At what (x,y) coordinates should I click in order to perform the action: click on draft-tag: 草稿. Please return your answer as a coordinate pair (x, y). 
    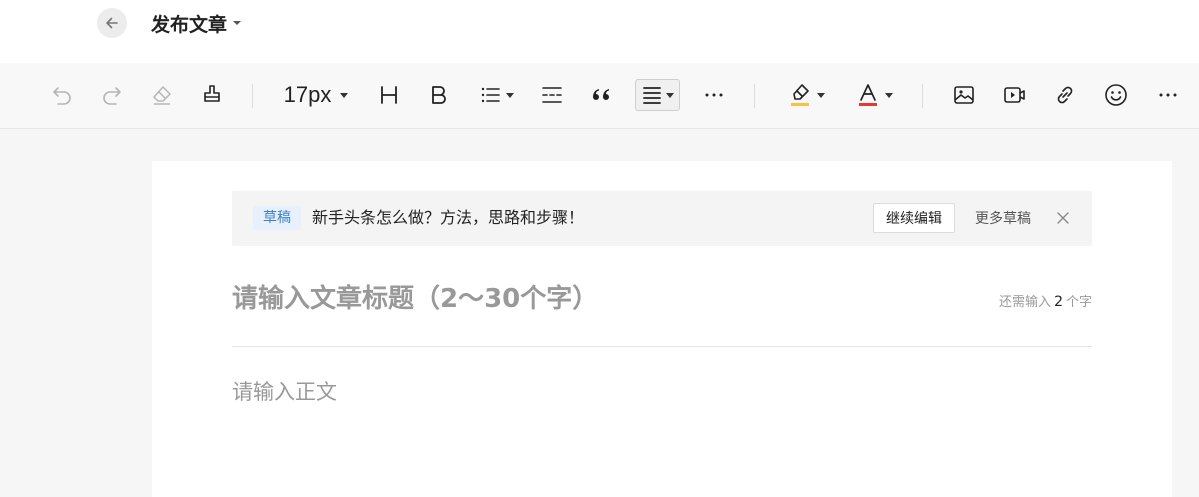
    Looking at the image, I should click on (277, 218).